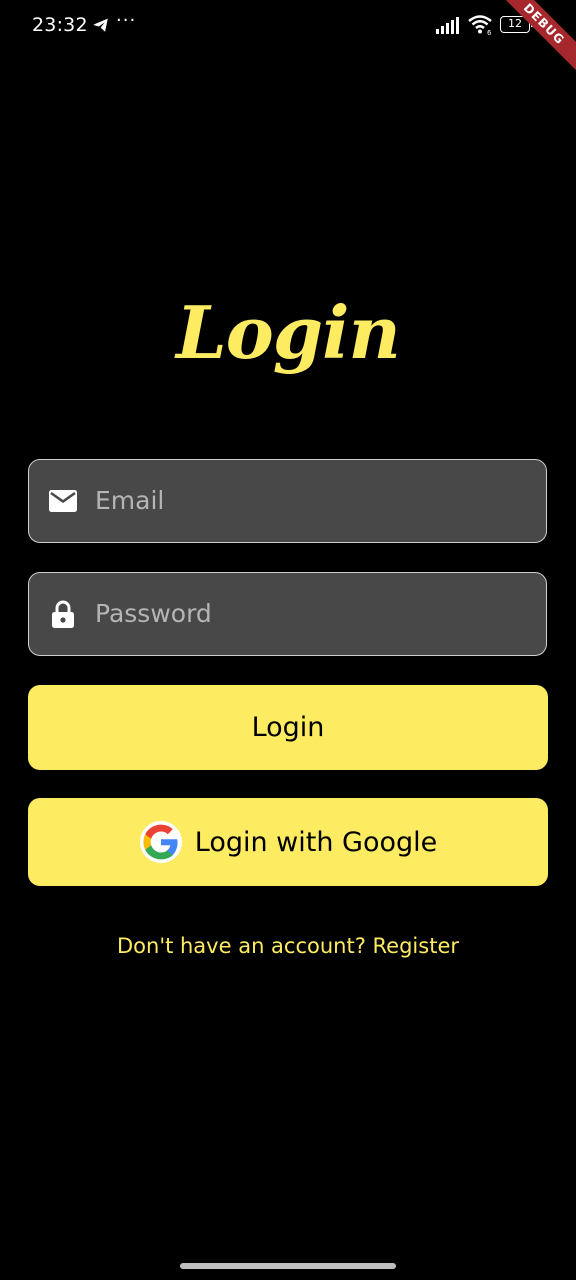 This screenshot has width=576, height=1280. I want to click on debug-banner: DEBUG, so click(535, 37).